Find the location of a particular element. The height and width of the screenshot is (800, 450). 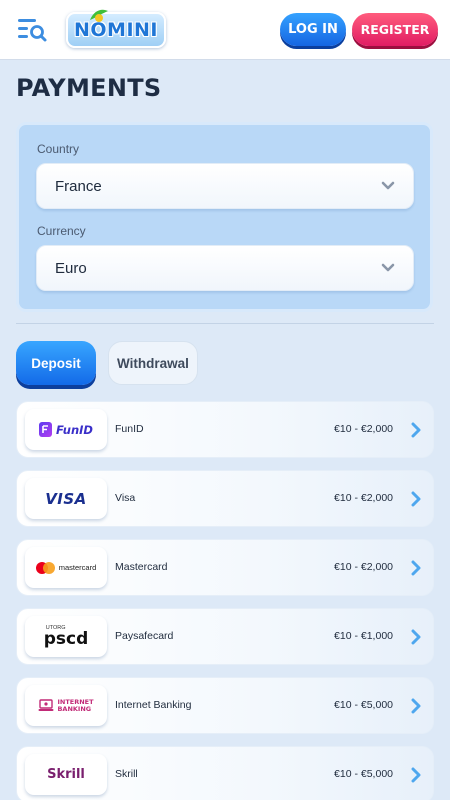

tab-deposit: Deposit is located at coordinates (56, 363).